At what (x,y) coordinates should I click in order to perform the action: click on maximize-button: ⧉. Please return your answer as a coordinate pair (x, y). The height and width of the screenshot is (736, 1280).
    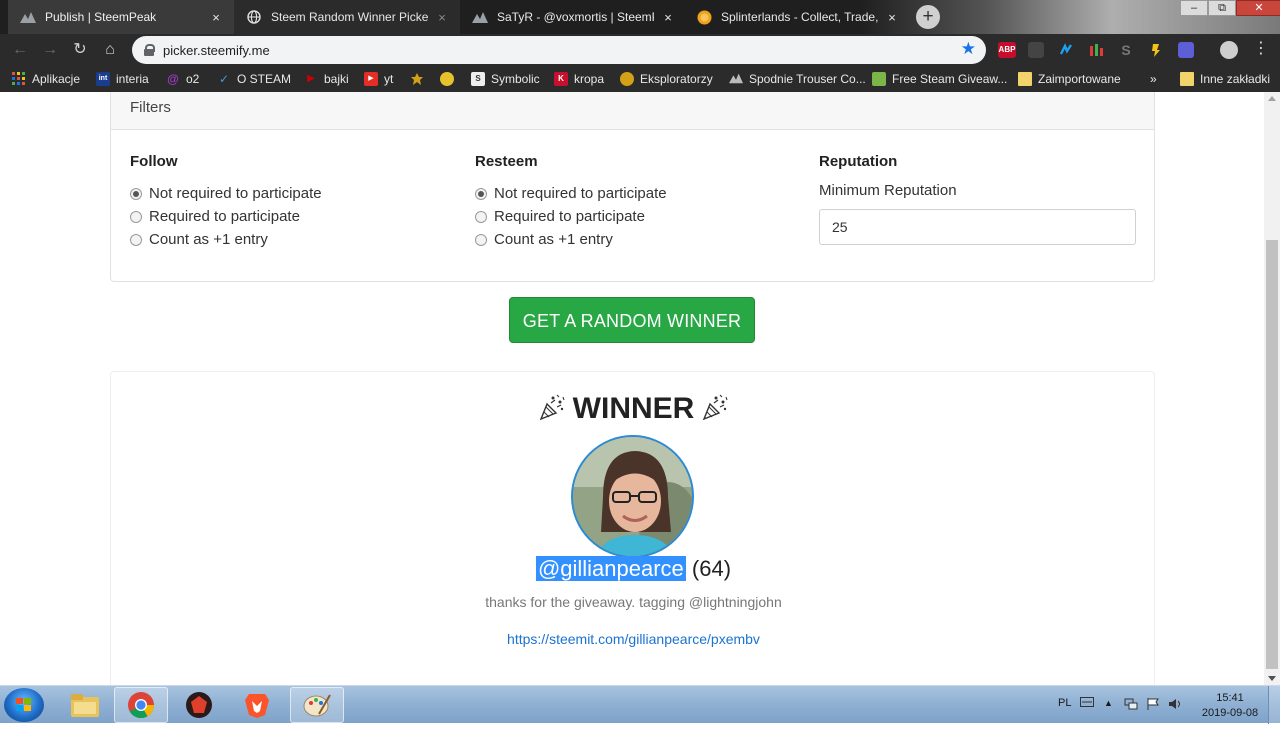
    Looking at the image, I should click on (1222, 8).